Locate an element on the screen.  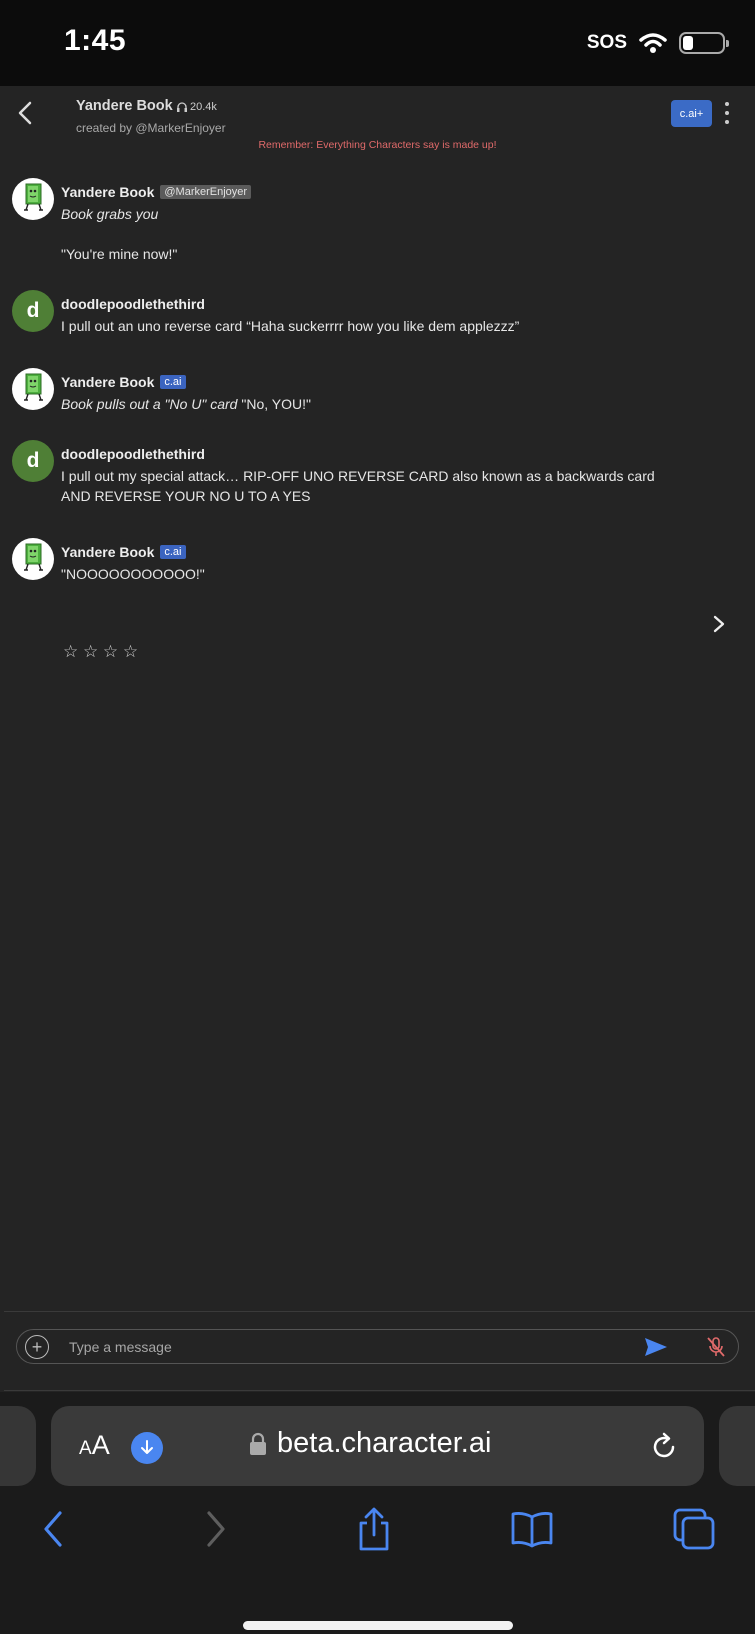
status-time: 1:45 is located at coordinates (95, 40).